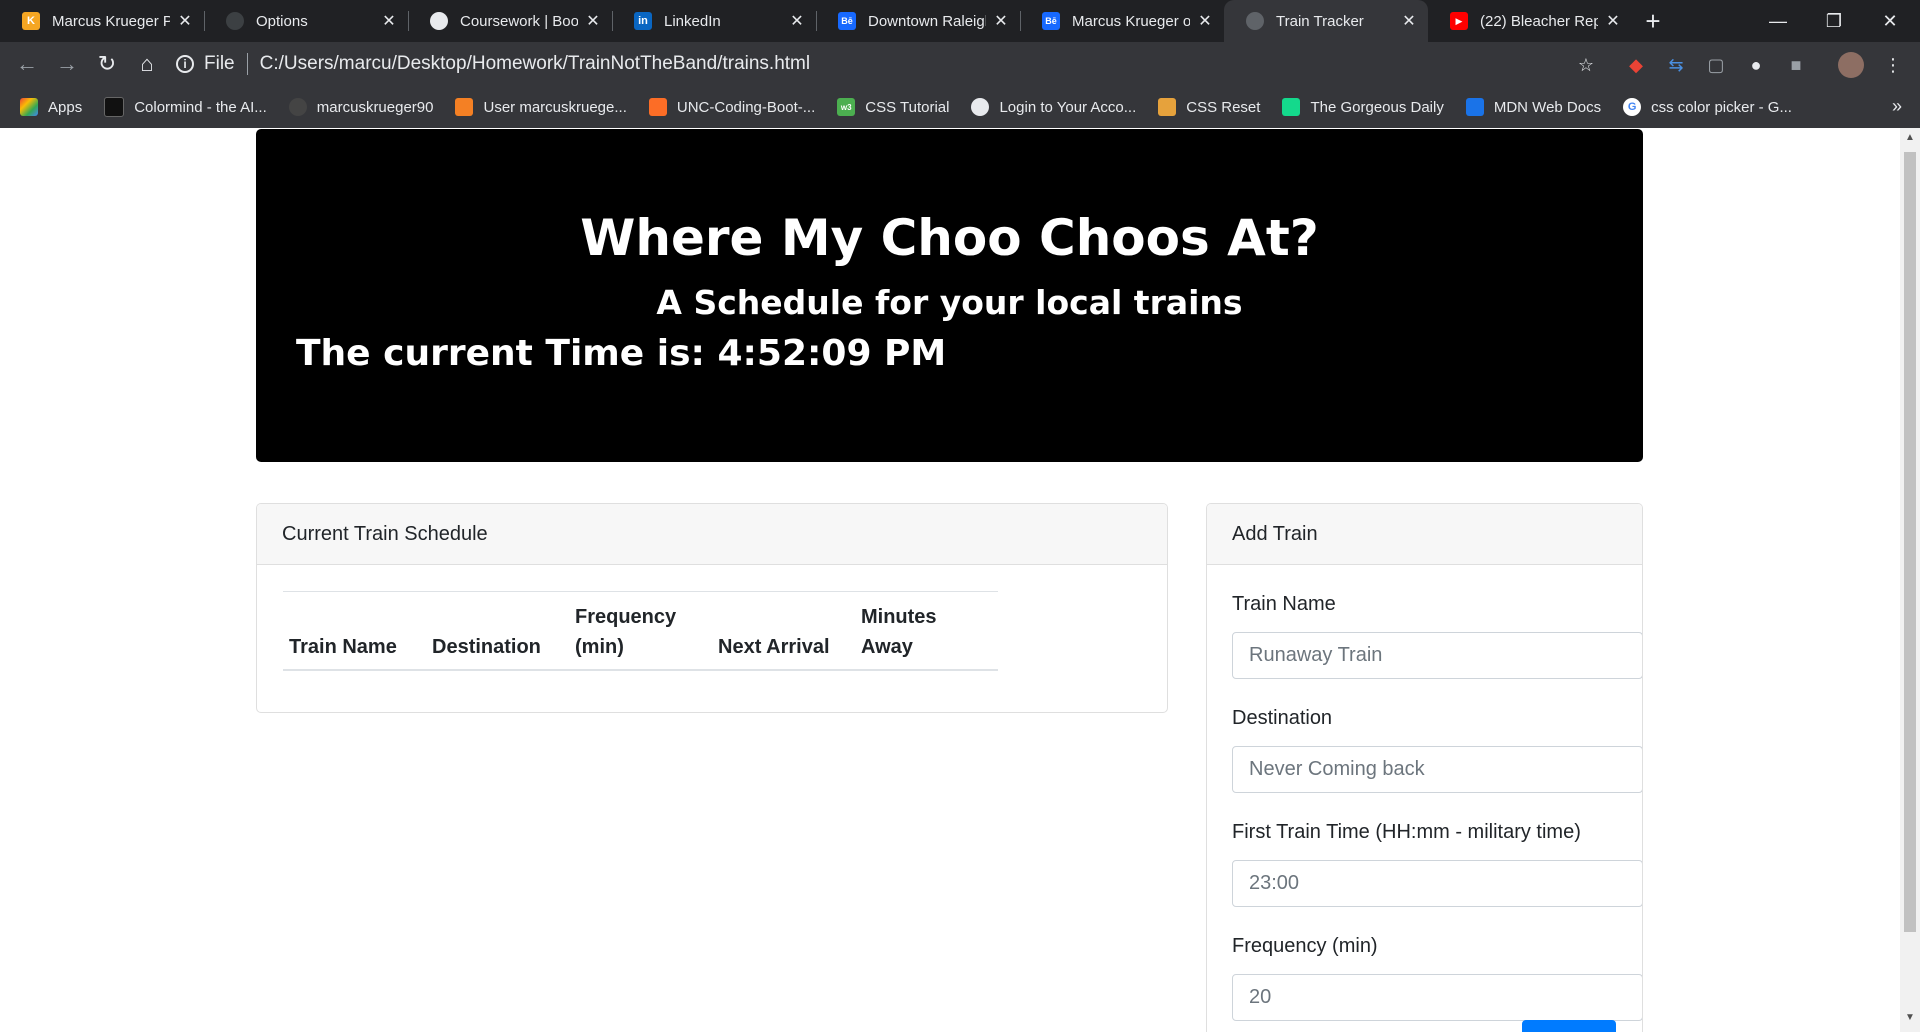  What do you see at coordinates (949, 238) in the screenshot?
I see `page-title: Where My Choo Choos At?` at bounding box center [949, 238].